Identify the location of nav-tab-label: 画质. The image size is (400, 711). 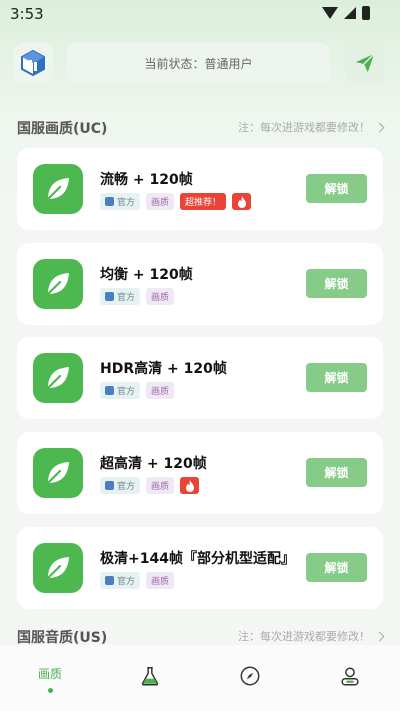
(49, 674).